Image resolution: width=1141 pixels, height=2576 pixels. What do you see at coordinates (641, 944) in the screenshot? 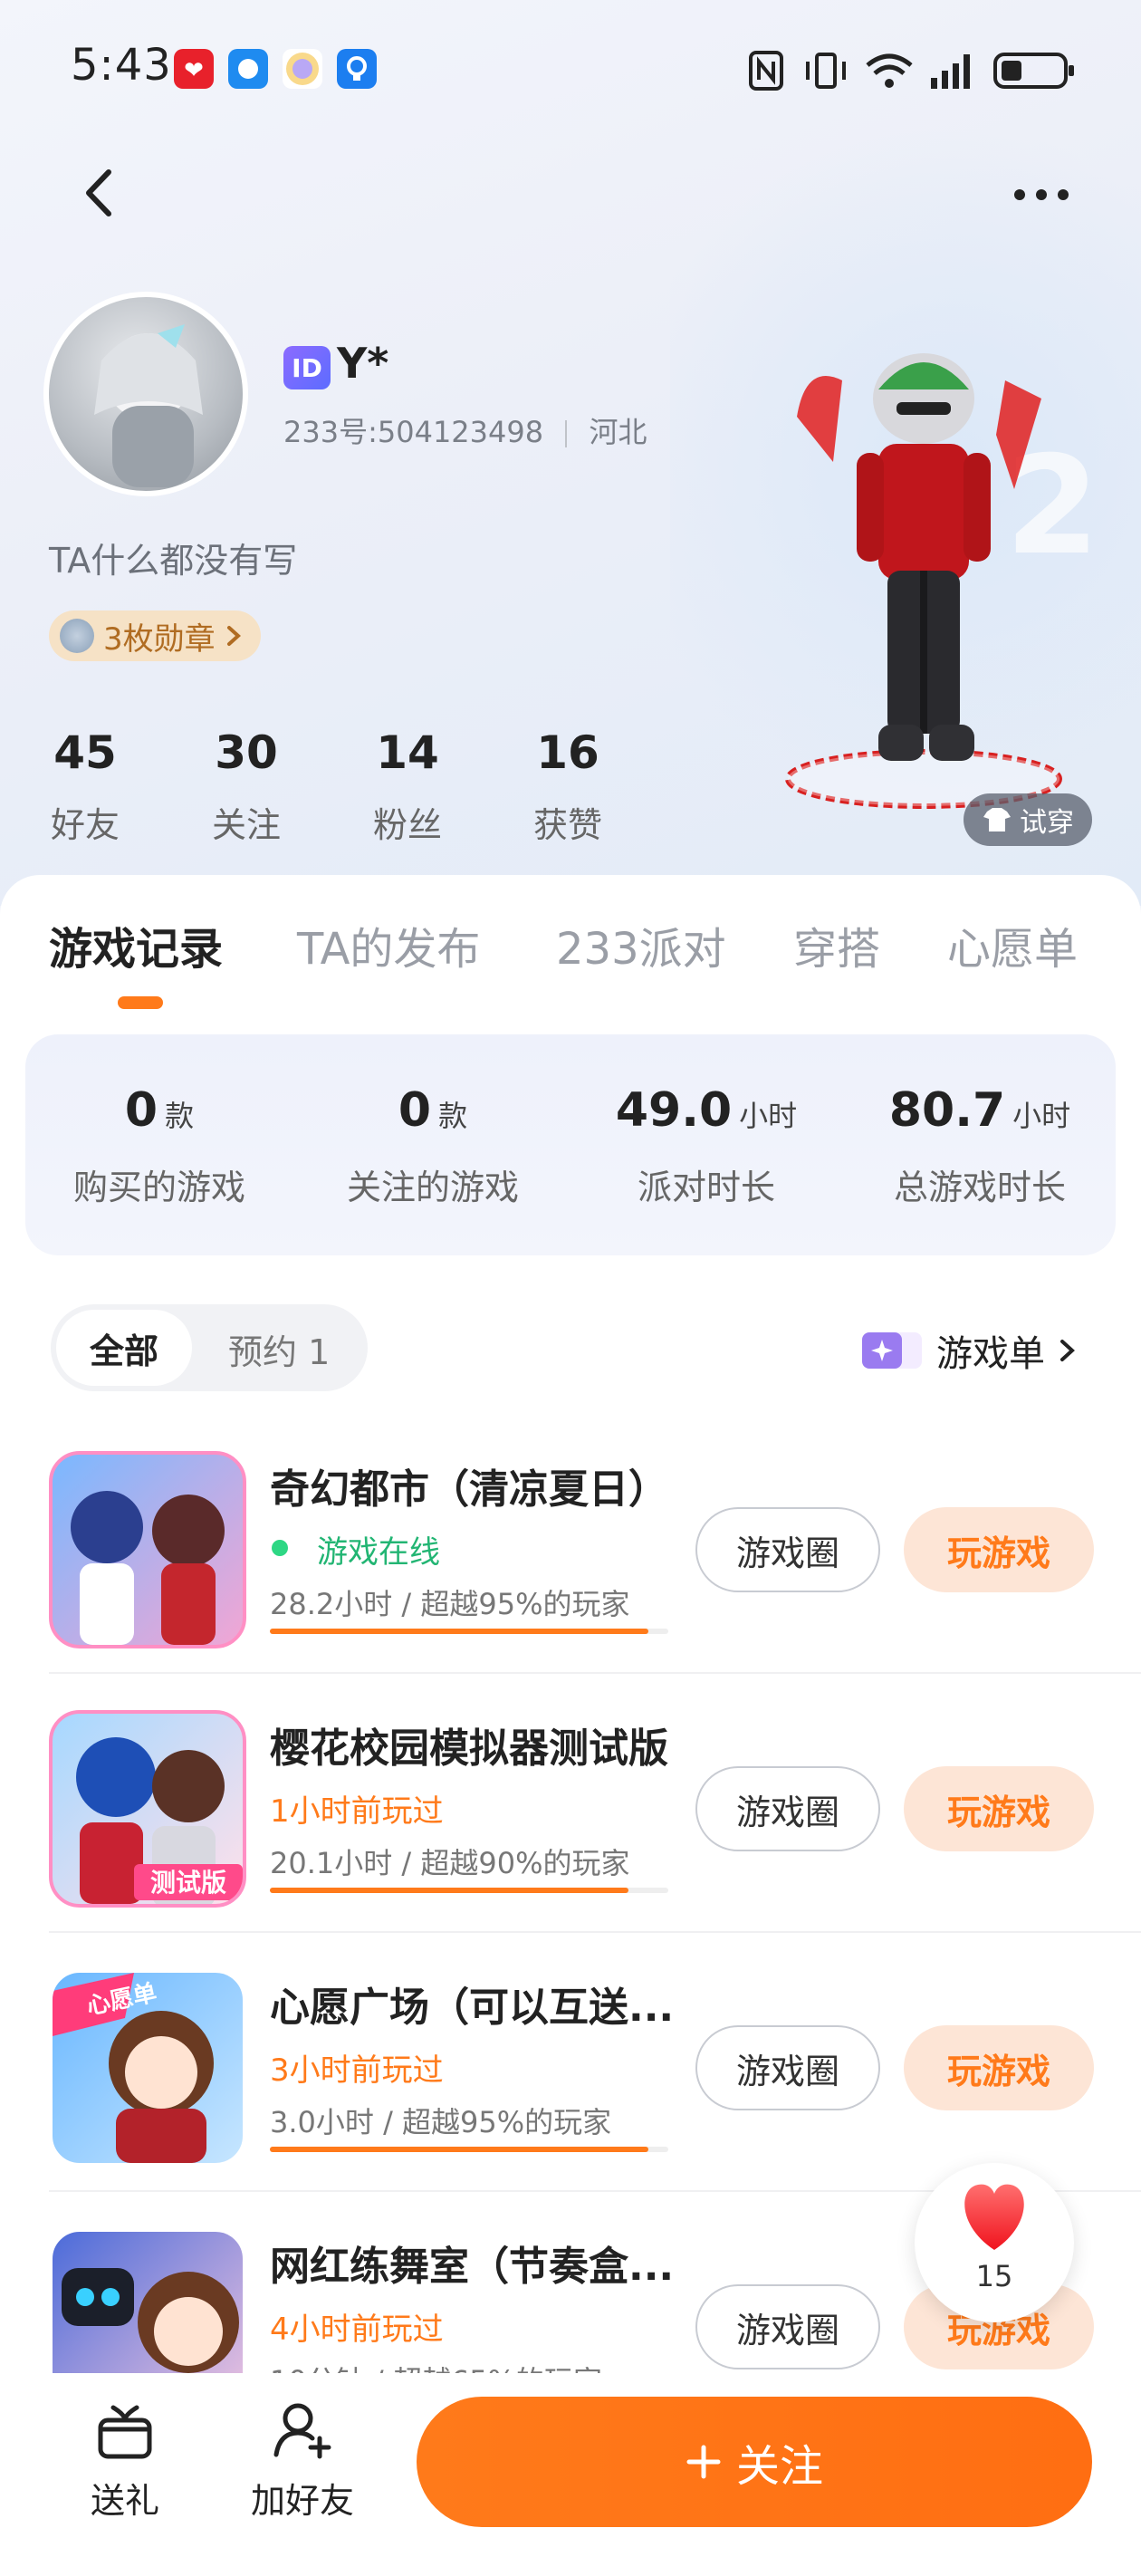
I see `tab-233-party: 233派对` at bounding box center [641, 944].